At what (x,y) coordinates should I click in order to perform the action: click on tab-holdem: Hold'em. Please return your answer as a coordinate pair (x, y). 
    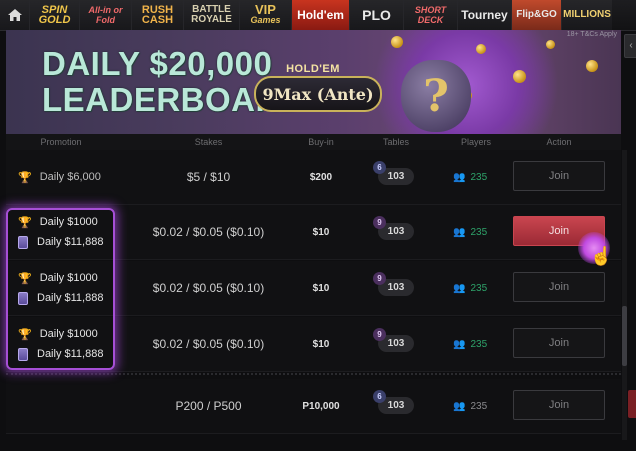
    Looking at the image, I should click on (321, 15).